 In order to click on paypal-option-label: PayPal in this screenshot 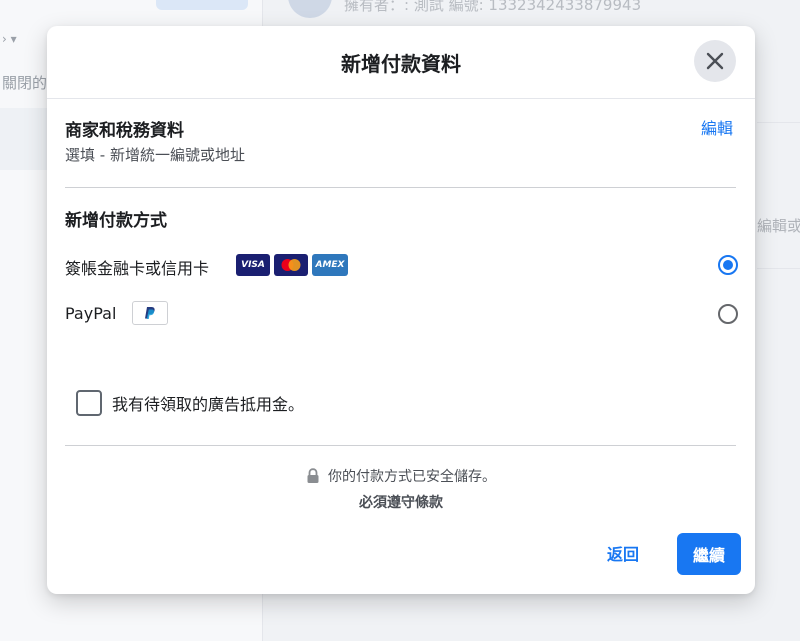, I will do `click(91, 313)`.